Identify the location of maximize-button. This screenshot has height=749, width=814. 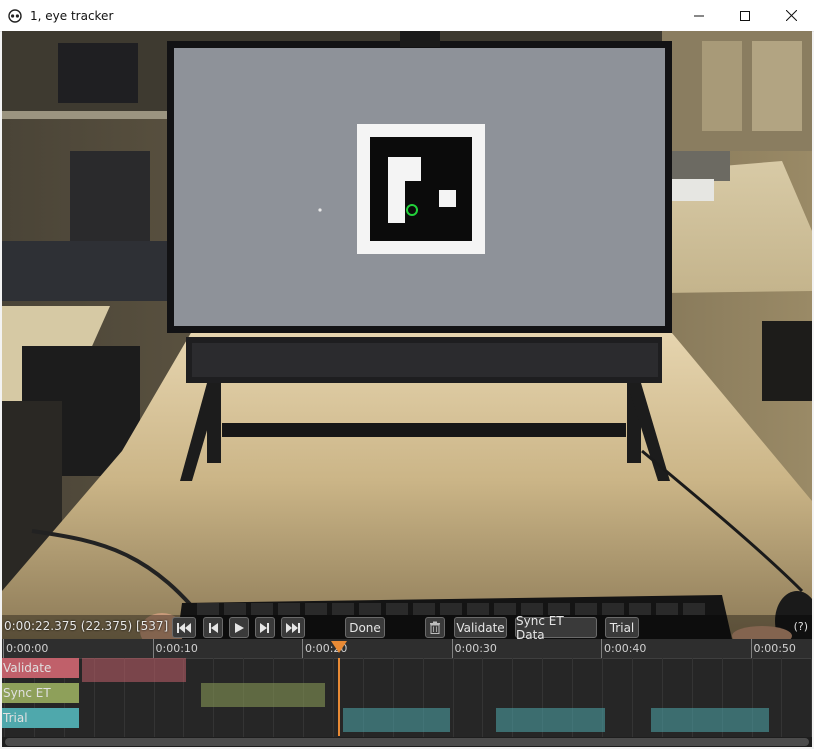
(745, 15).